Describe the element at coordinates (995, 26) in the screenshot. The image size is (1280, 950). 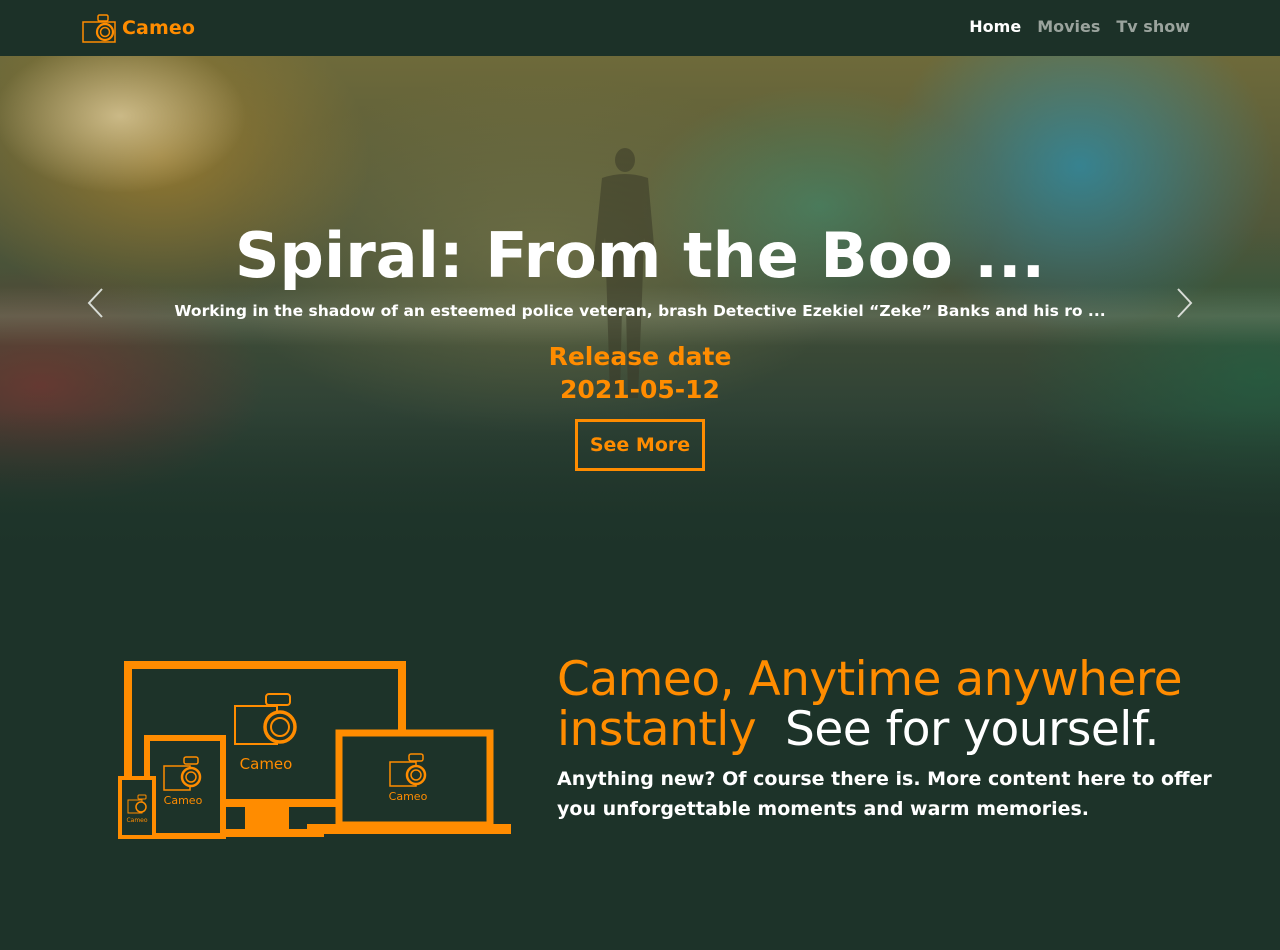
I see `nav-link-home: Home` at that location.